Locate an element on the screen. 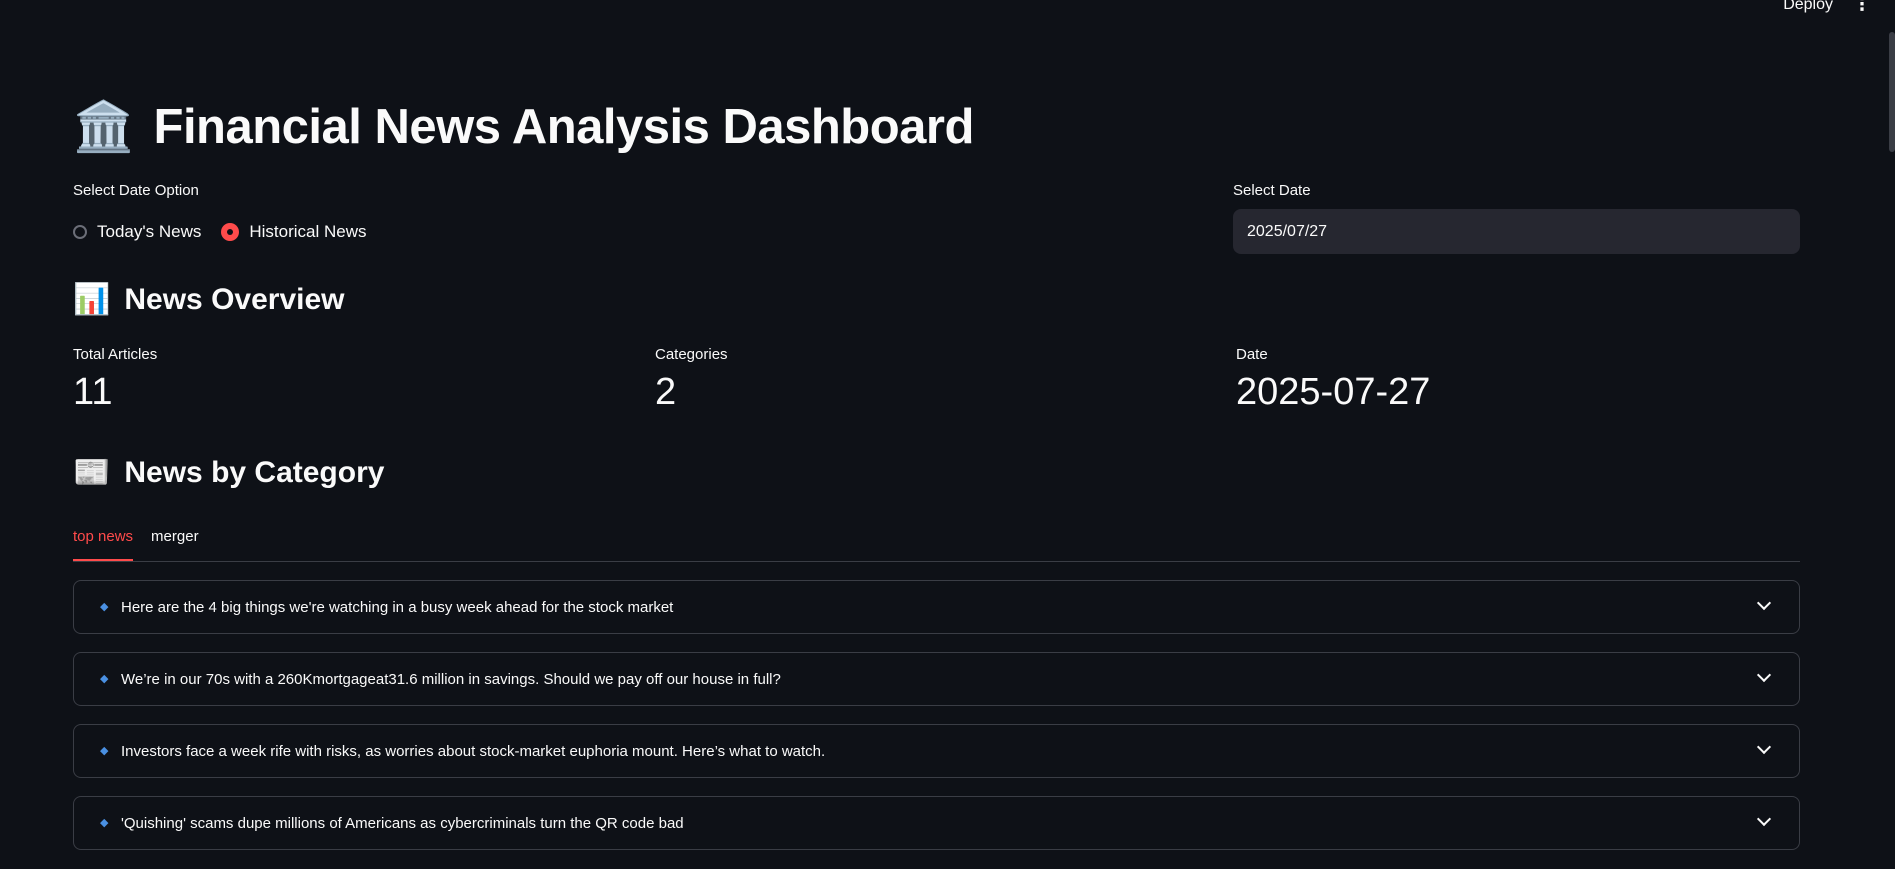 This screenshot has height=869, width=1895. date-option-label: Select Date Option is located at coordinates (136, 190).